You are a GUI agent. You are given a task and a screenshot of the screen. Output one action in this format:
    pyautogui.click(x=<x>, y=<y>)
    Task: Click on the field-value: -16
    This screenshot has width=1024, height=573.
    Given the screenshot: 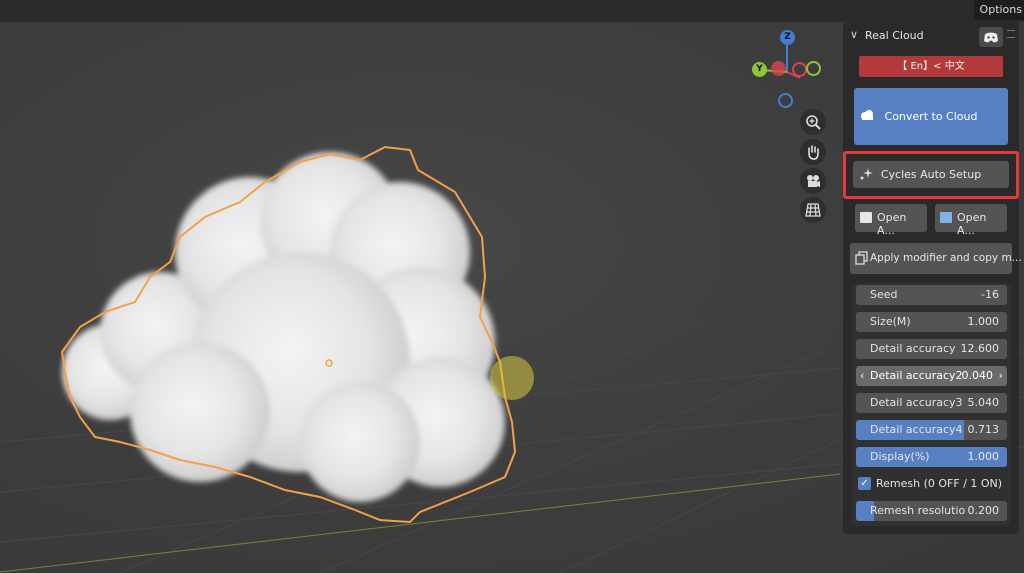 What is the action you would take?
    pyautogui.click(x=990, y=294)
    